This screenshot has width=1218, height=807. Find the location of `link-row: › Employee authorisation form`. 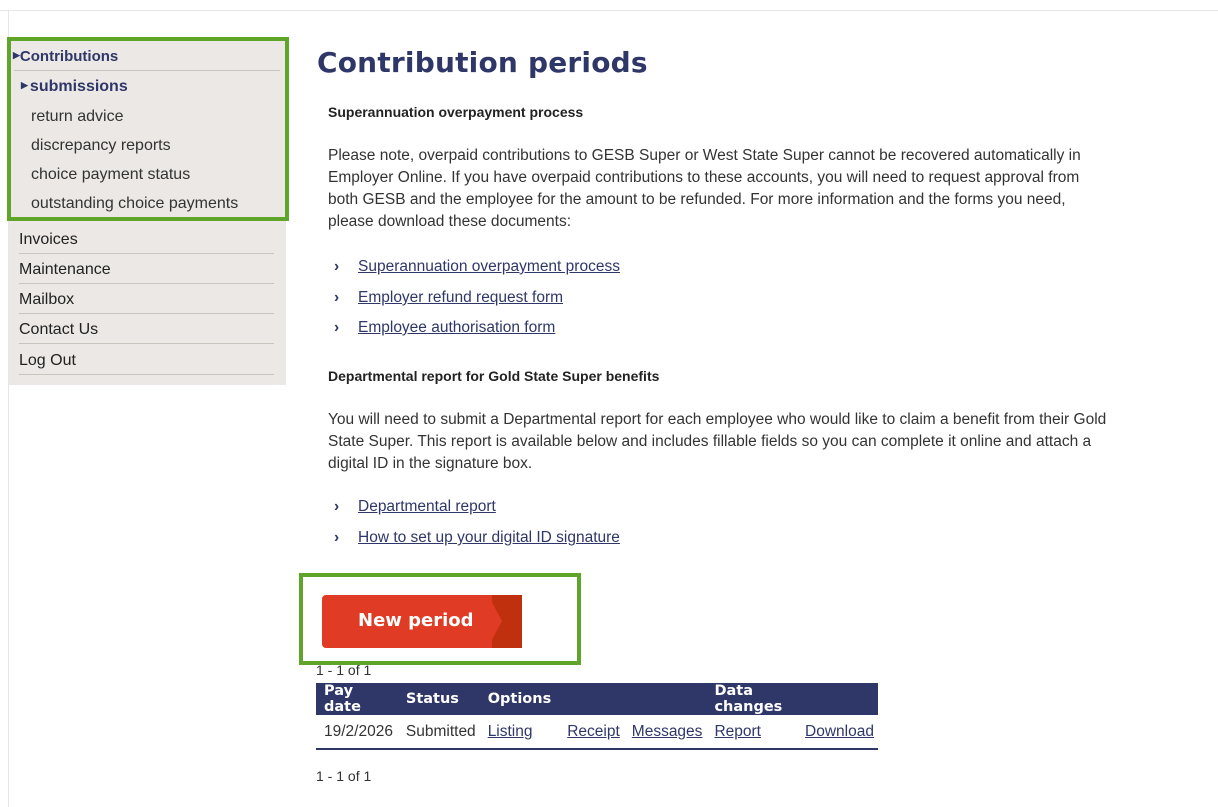

link-row: › Employee authorisation form is located at coordinates (444, 328).